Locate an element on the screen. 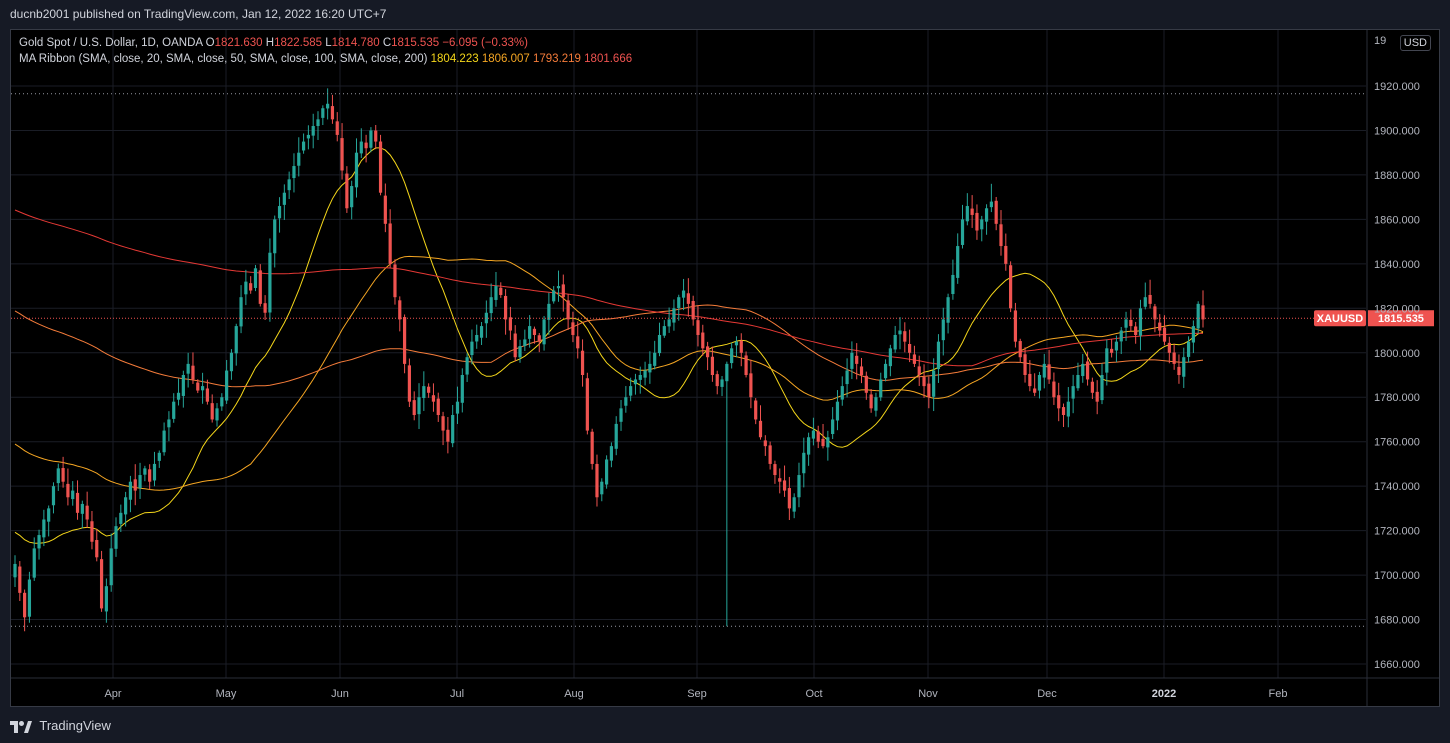 This screenshot has height=743, width=1450. symbol-title: Gold Spot / U.S. Dollar, 1D, OANDA is located at coordinates (110, 43).